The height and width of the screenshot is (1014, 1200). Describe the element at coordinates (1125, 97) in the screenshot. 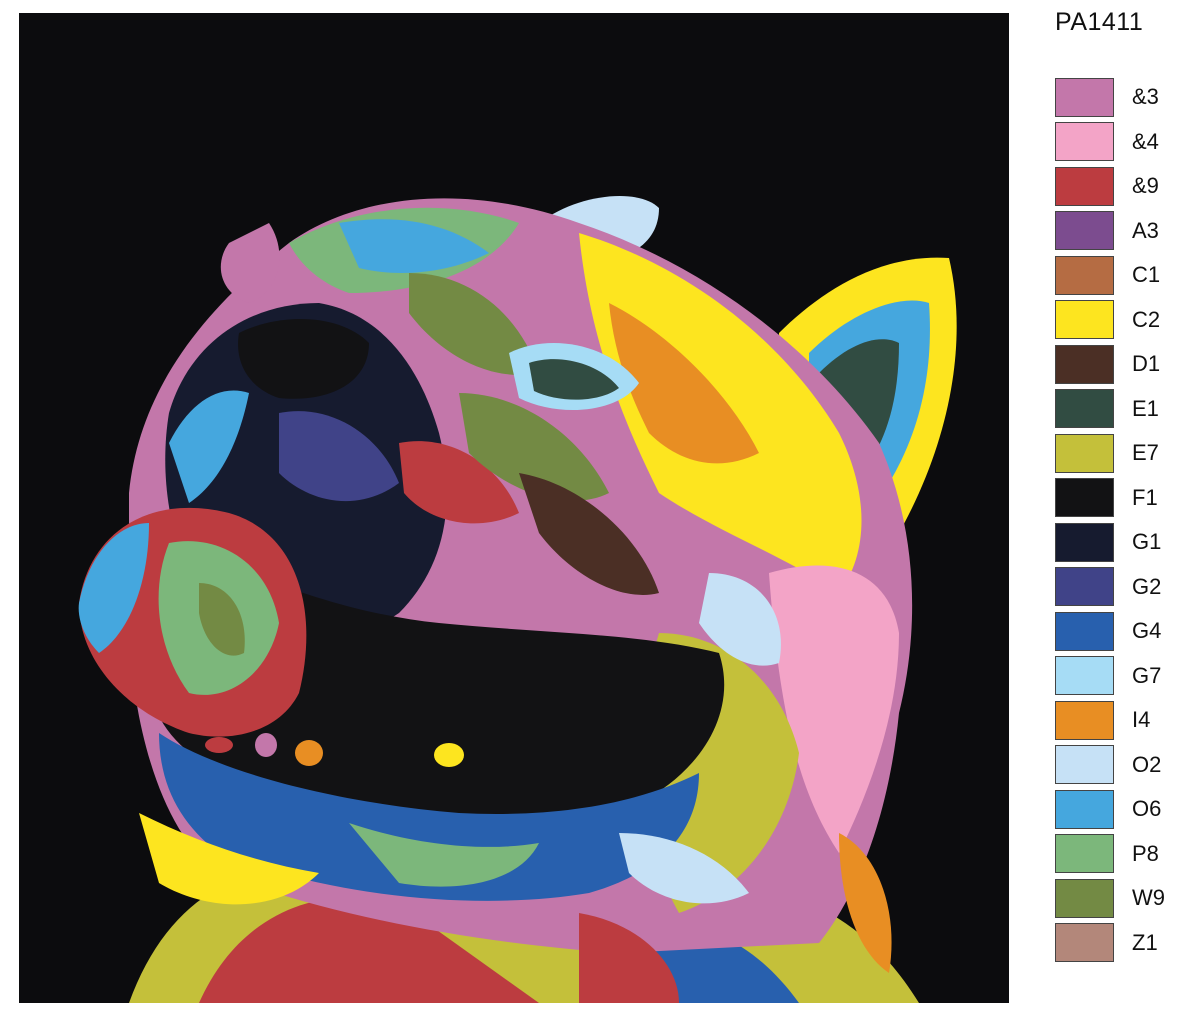

I see `legend-item: &3` at that location.